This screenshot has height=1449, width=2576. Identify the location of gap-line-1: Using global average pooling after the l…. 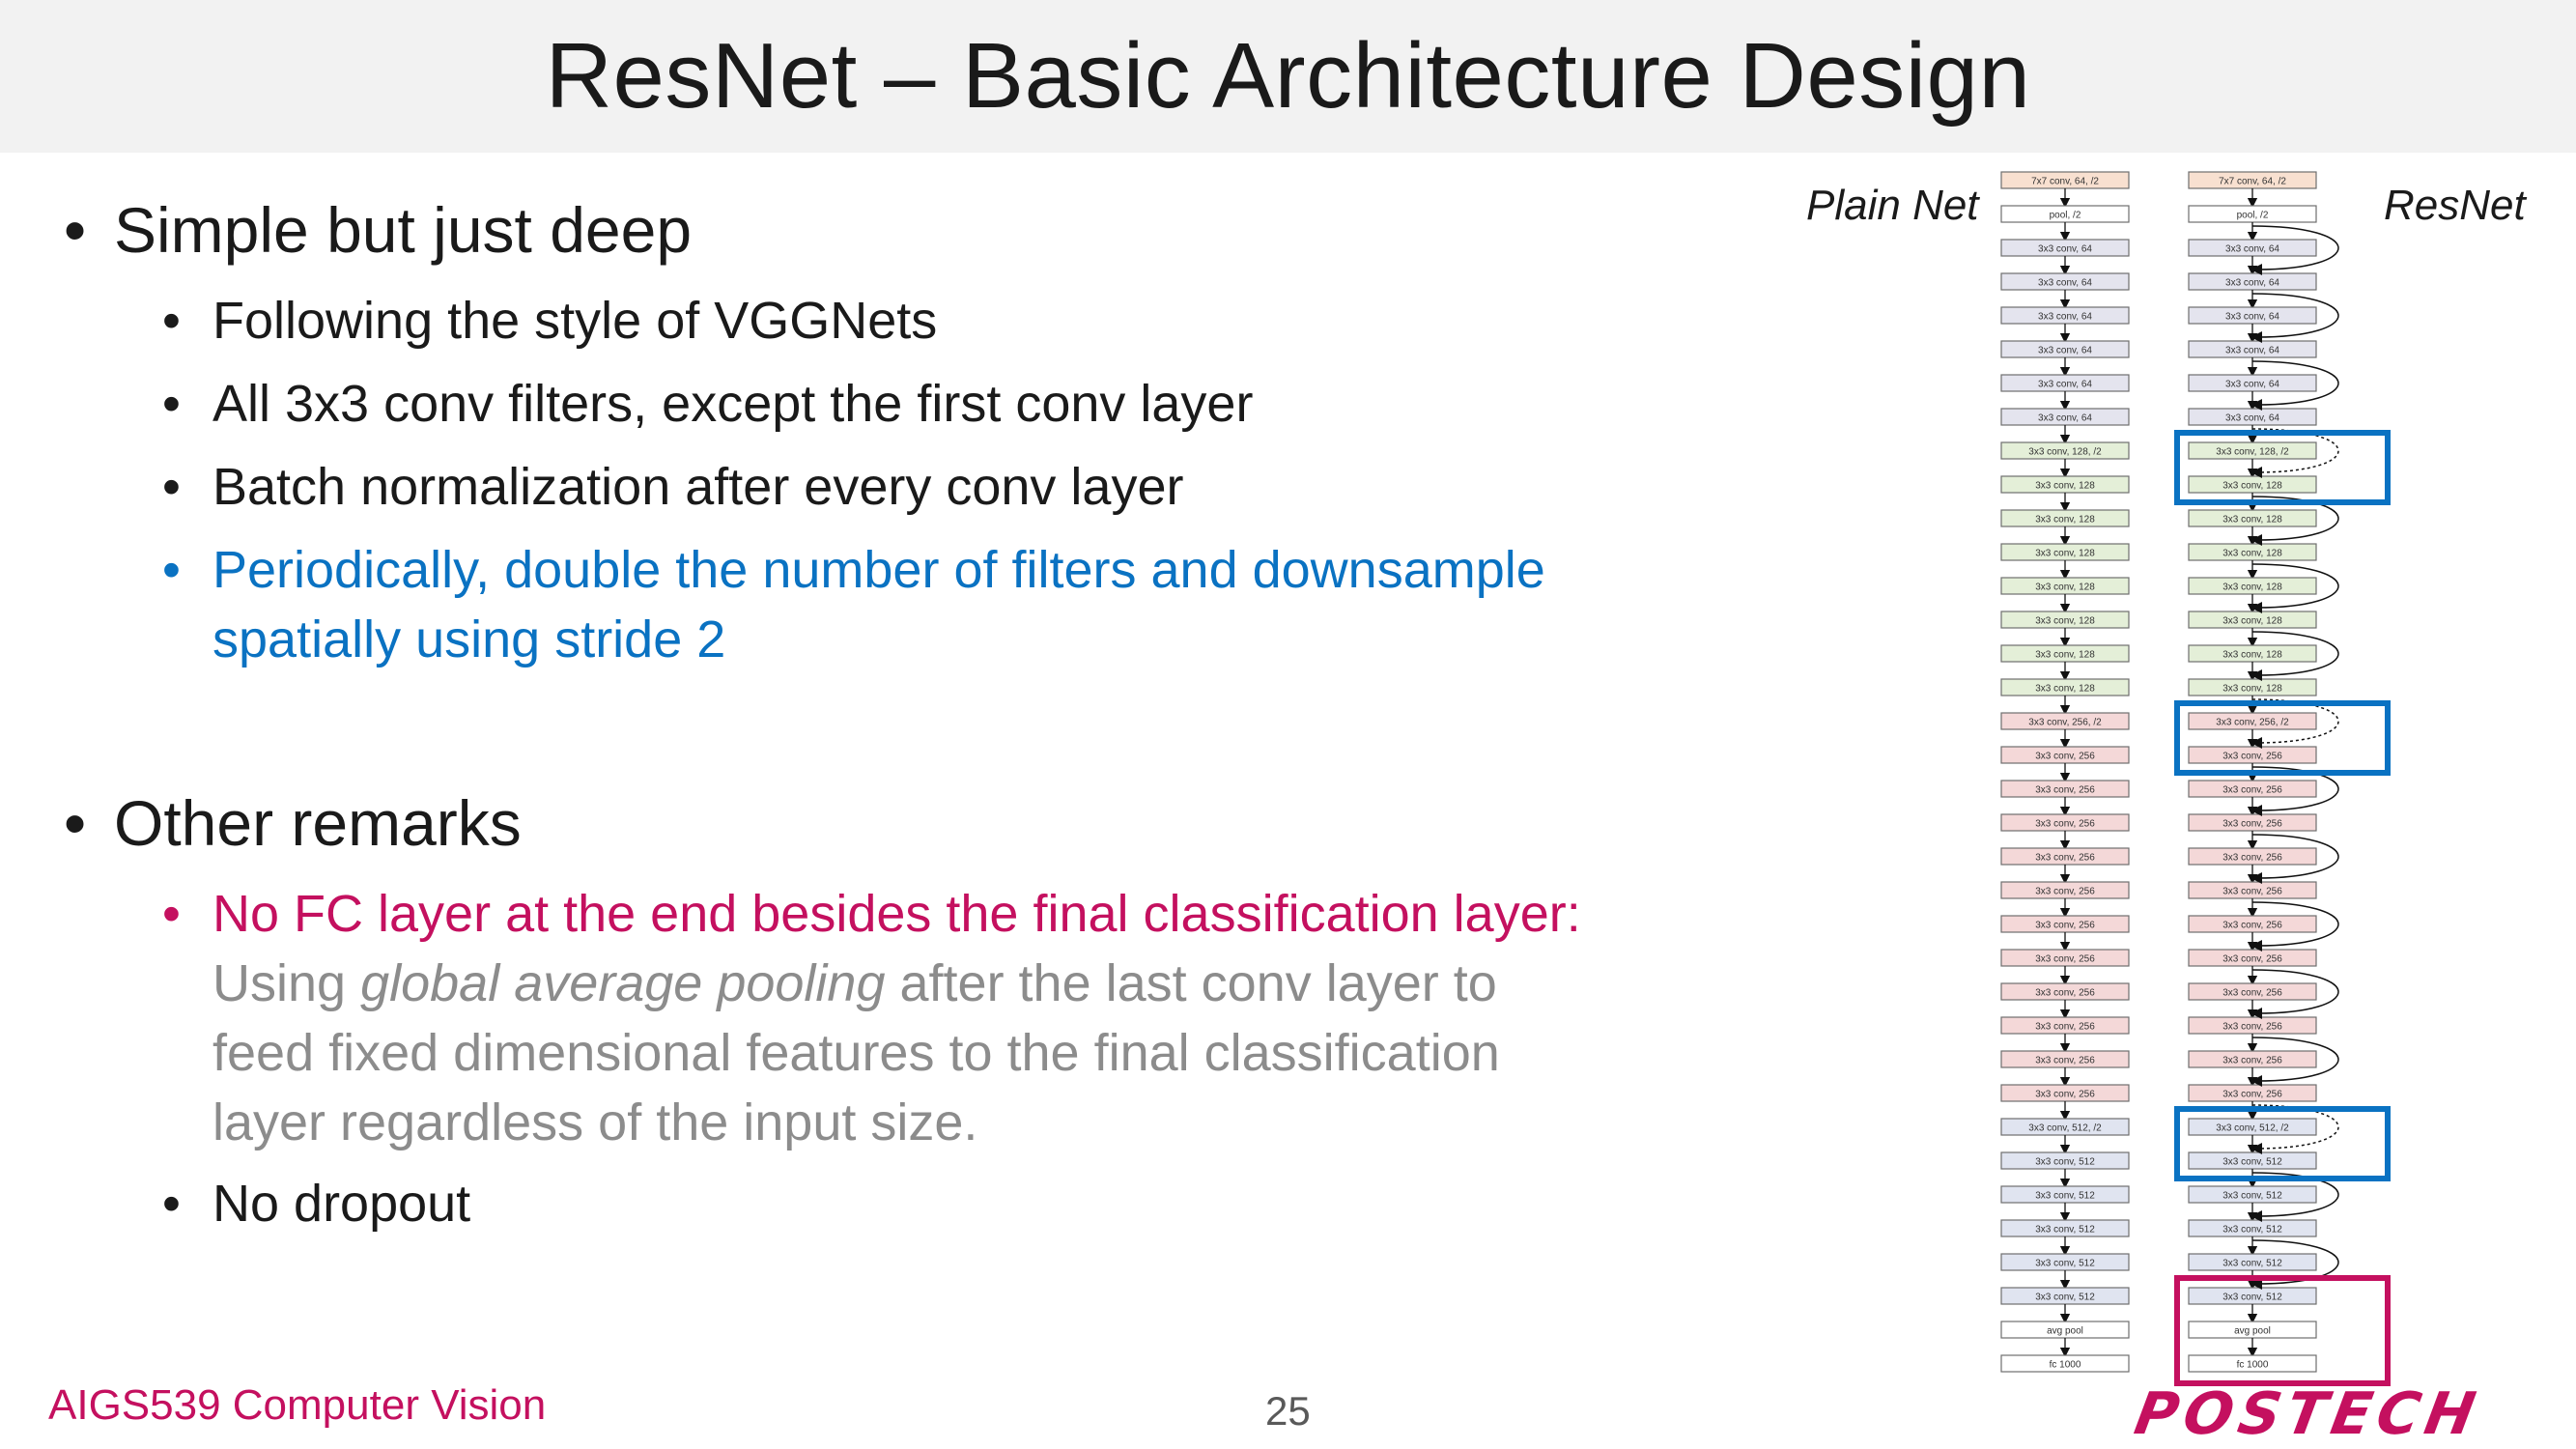
(854, 983).